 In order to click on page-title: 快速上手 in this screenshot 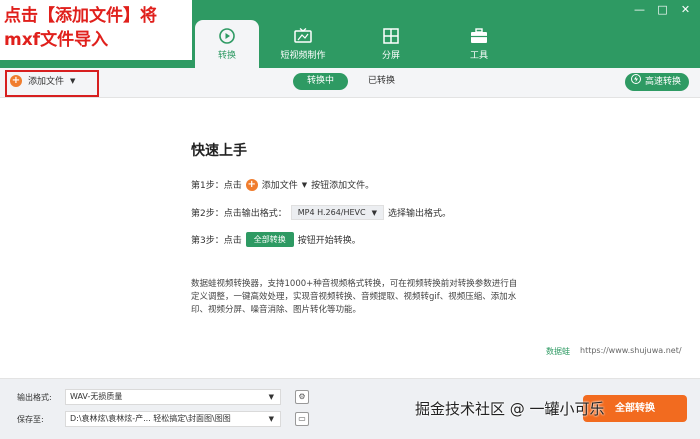, I will do `click(219, 151)`.